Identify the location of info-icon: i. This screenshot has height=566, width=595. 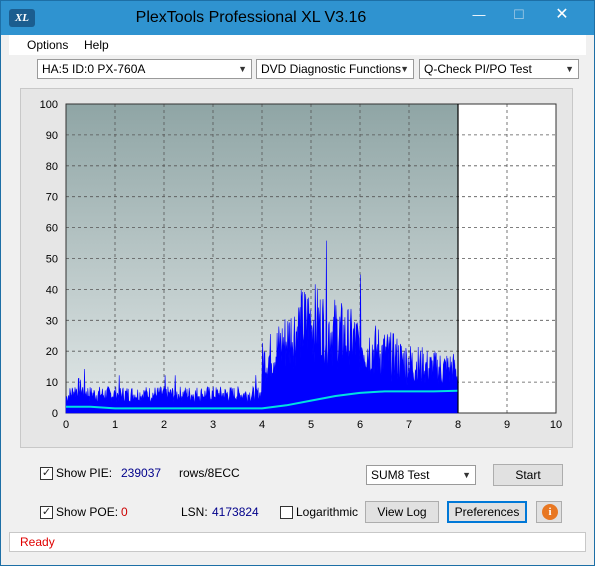
(550, 512).